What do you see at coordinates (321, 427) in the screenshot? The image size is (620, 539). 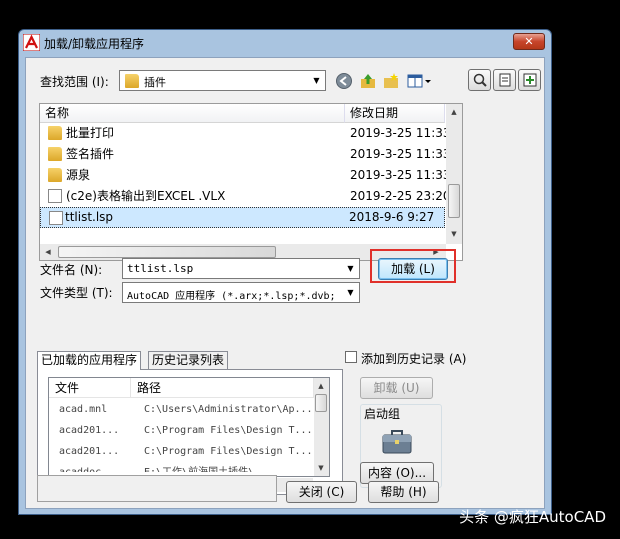 I see `app-list-vscroll: ▲ ▼` at bounding box center [321, 427].